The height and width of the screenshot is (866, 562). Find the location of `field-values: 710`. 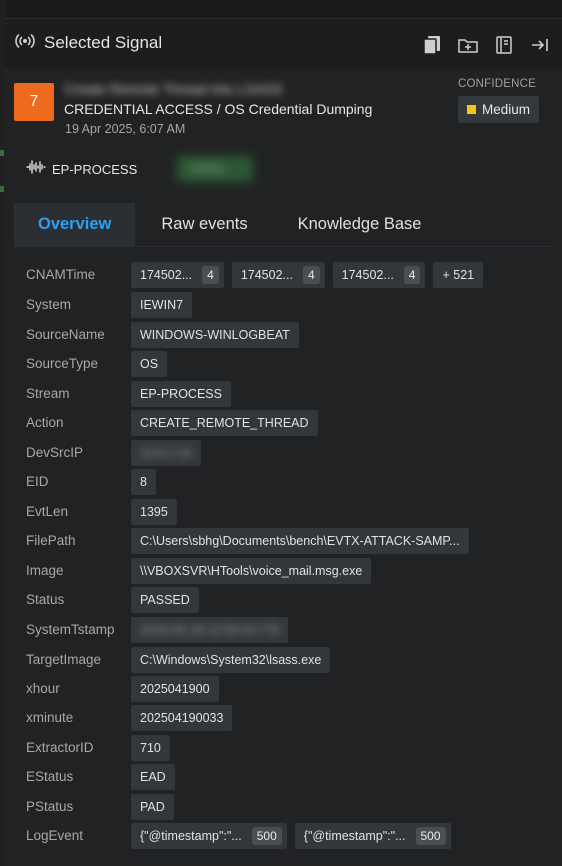

field-values: 710 is located at coordinates (150, 748).